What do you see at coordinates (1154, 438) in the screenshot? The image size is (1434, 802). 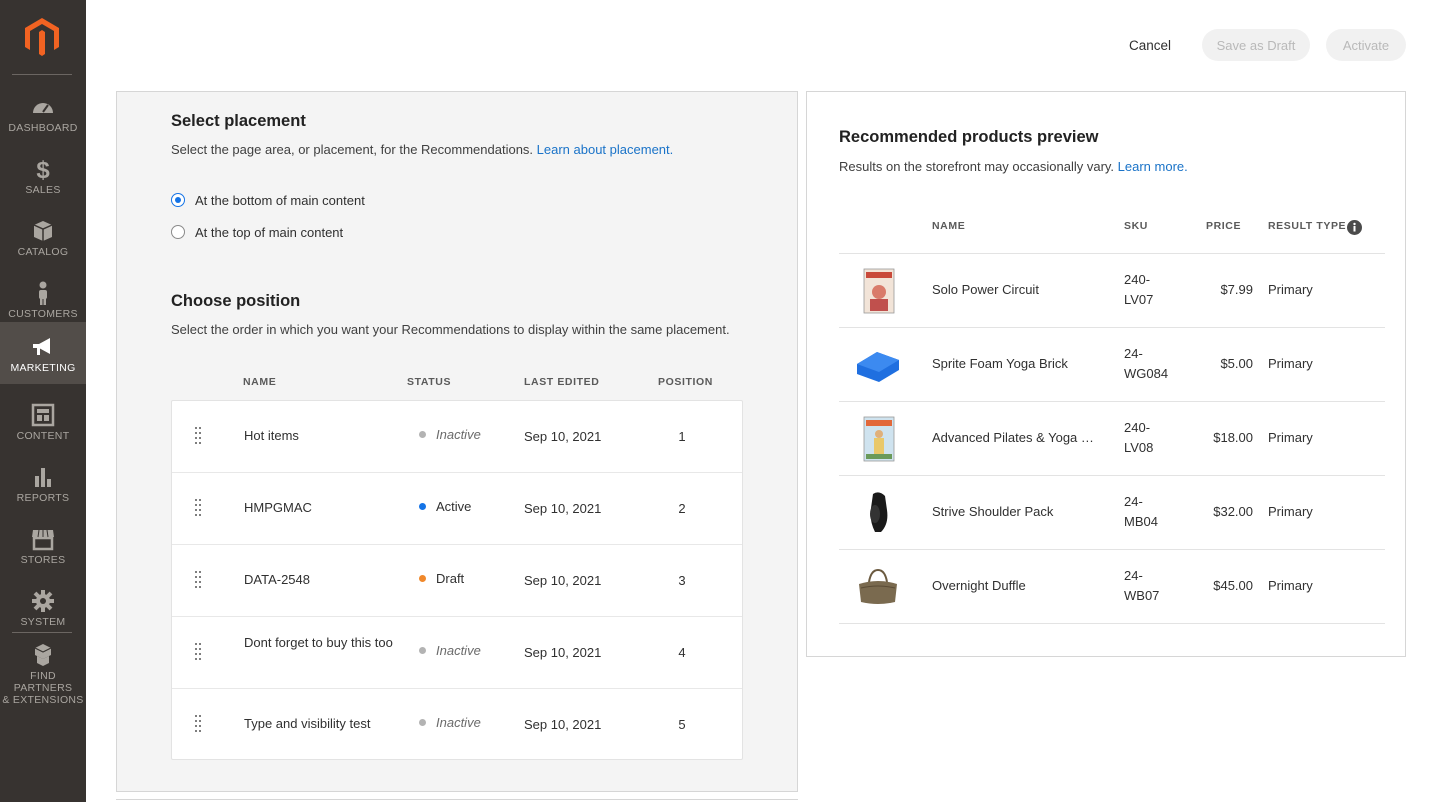 I see `product-sku: 240- LV08` at bounding box center [1154, 438].